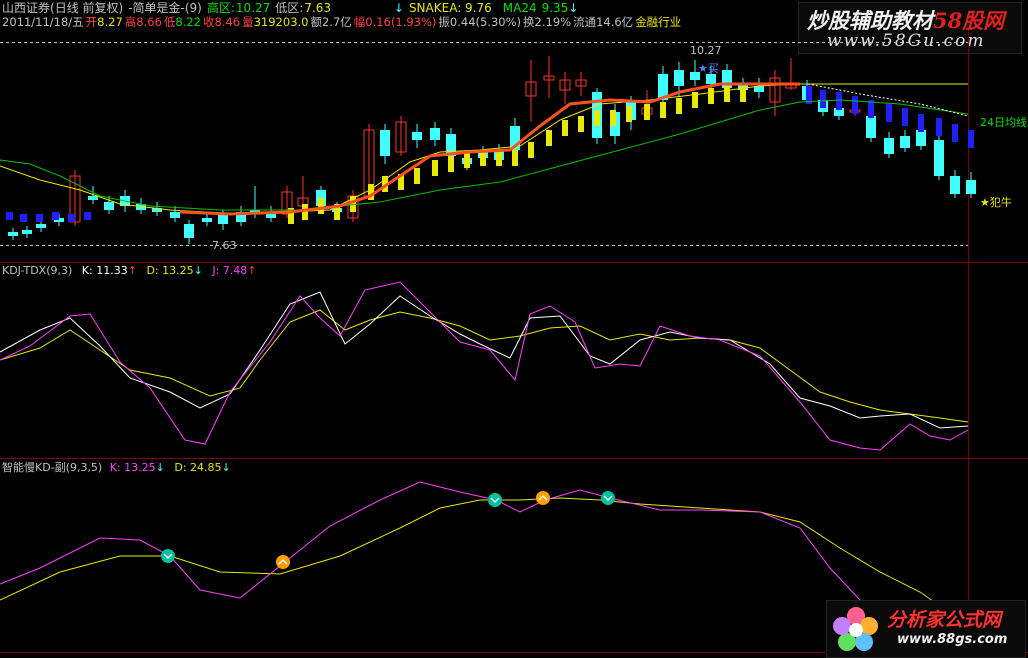  Describe the element at coordinates (1003, 122) in the screenshot. I see `ma24-tag: 24日均线` at that location.